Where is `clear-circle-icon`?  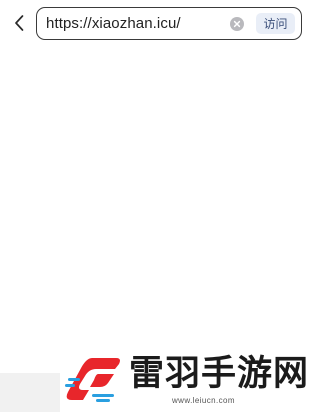
clear-circle-icon is located at coordinates (237, 24).